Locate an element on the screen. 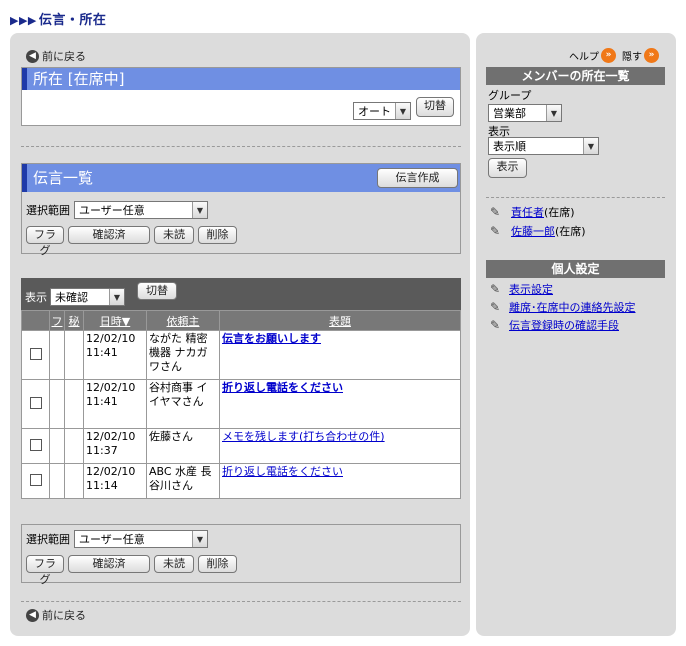  back-link-top: ◀ 前に戻る is located at coordinates (56, 56).